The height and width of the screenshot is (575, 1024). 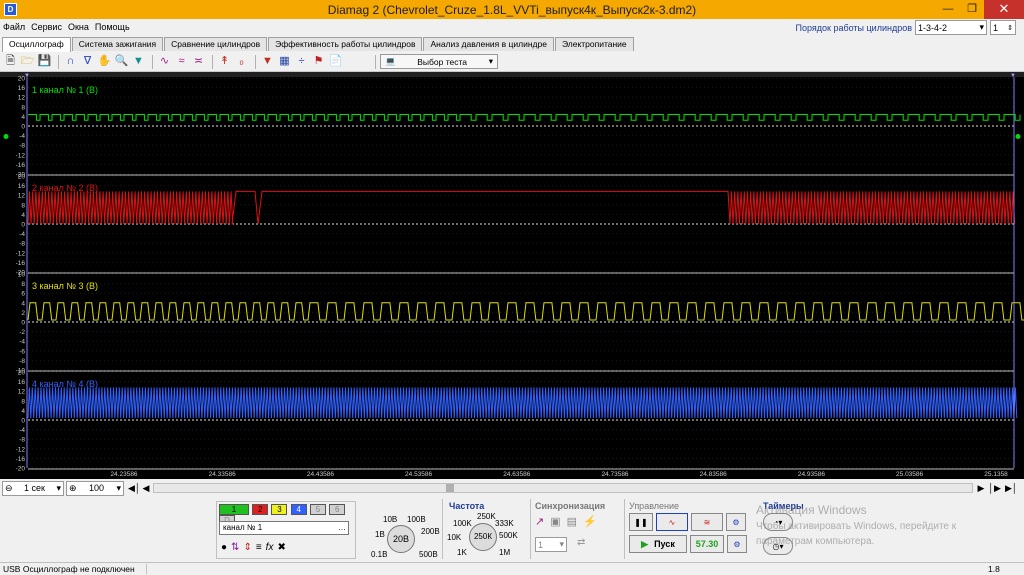 I want to click on scroll-right-icon: ▶, so click(x=980, y=488).